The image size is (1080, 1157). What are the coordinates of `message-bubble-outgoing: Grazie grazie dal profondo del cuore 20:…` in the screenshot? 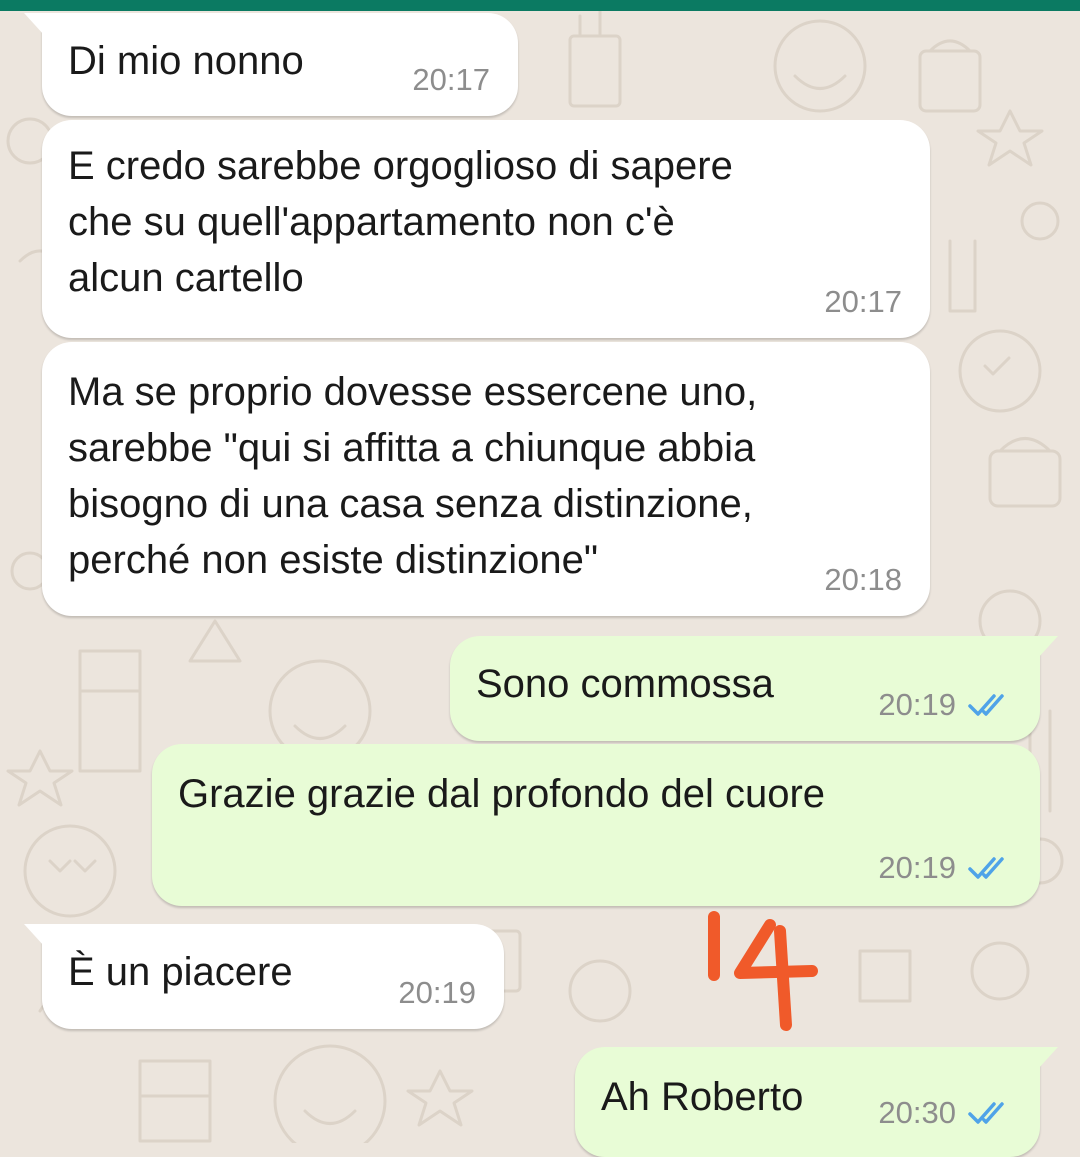 It's located at (596, 825).